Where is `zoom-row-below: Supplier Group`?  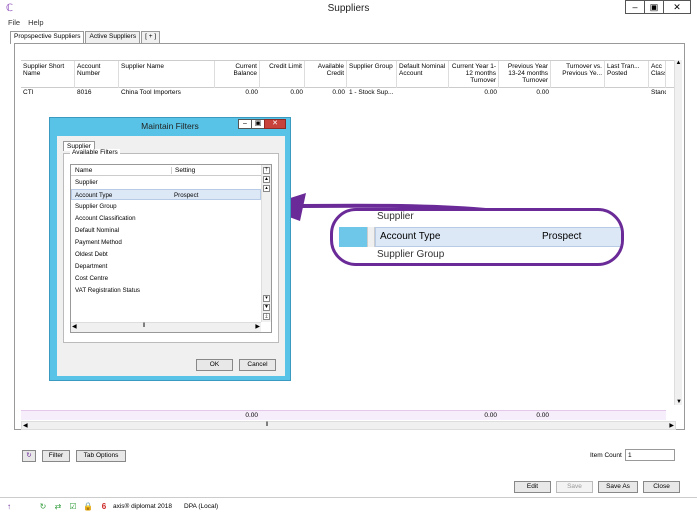 zoom-row-below: Supplier Group is located at coordinates (411, 254).